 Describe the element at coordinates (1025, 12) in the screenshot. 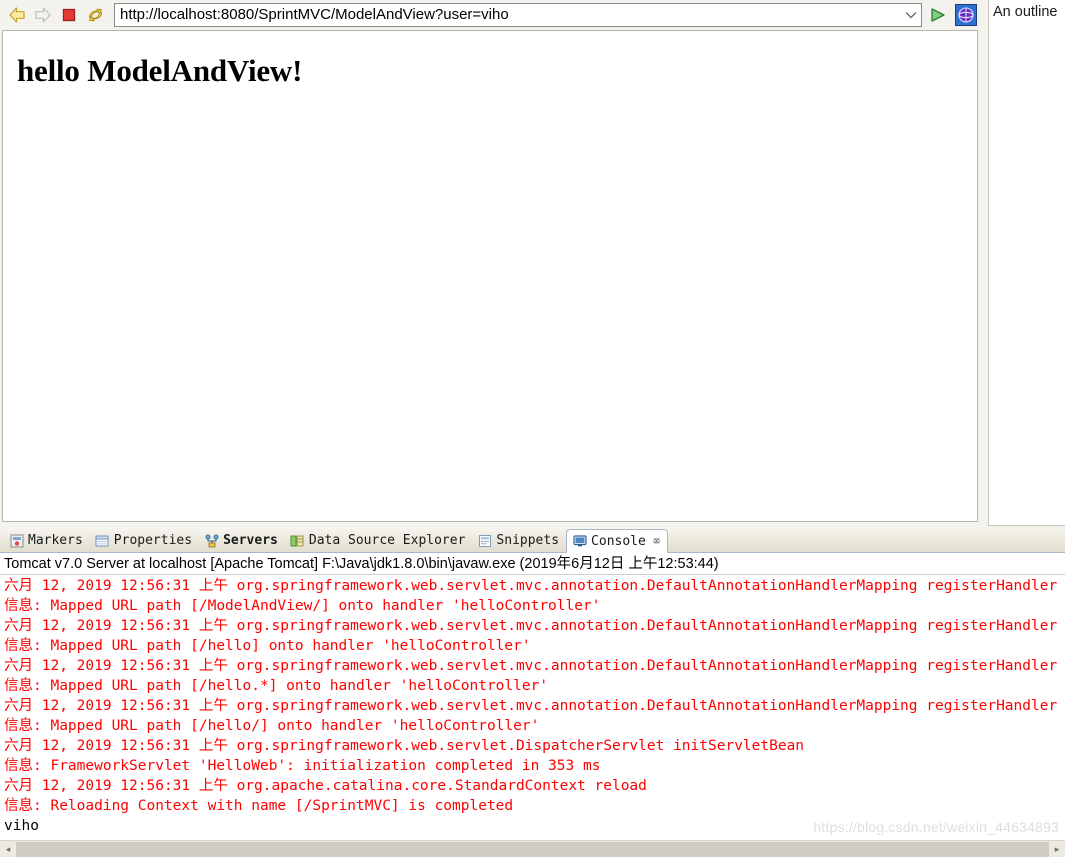

I see `outline-message: An outline` at that location.